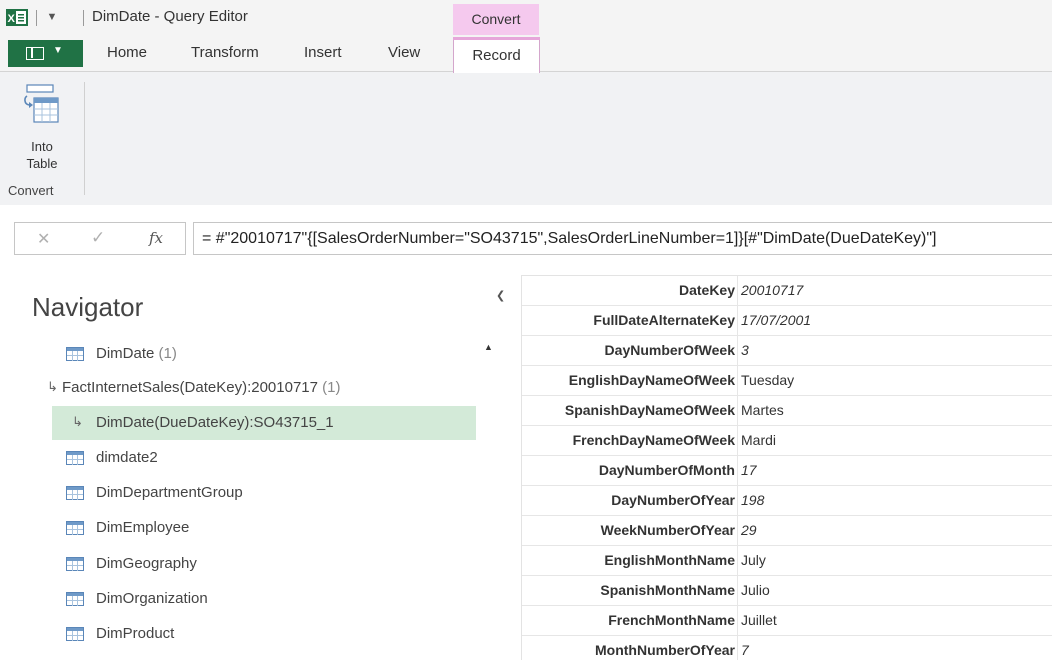 Image resolution: width=1052 pixels, height=660 pixels. Describe the element at coordinates (753, 560) in the screenshot. I see `record-field-value: July` at that location.